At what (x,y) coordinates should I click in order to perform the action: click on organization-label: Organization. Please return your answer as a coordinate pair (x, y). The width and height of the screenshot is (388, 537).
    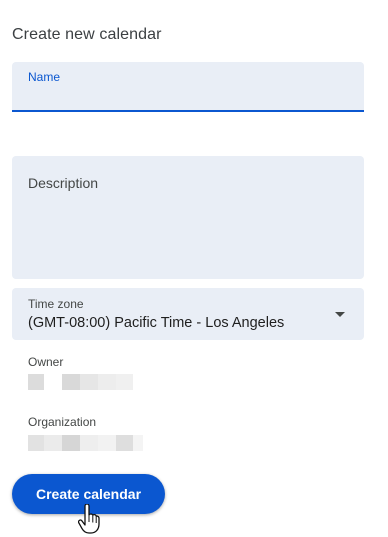
    Looking at the image, I should click on (62, 422).